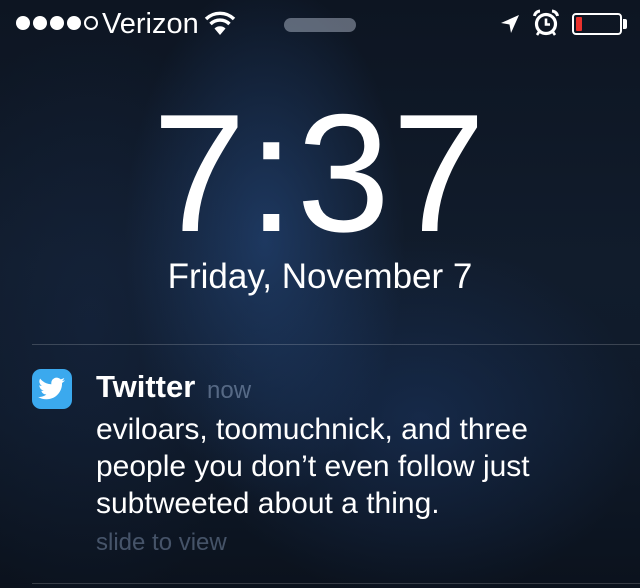  Describe the element at coordinates (336, 583) in the screenshot. I see `notification-divider-bottom` at that location.